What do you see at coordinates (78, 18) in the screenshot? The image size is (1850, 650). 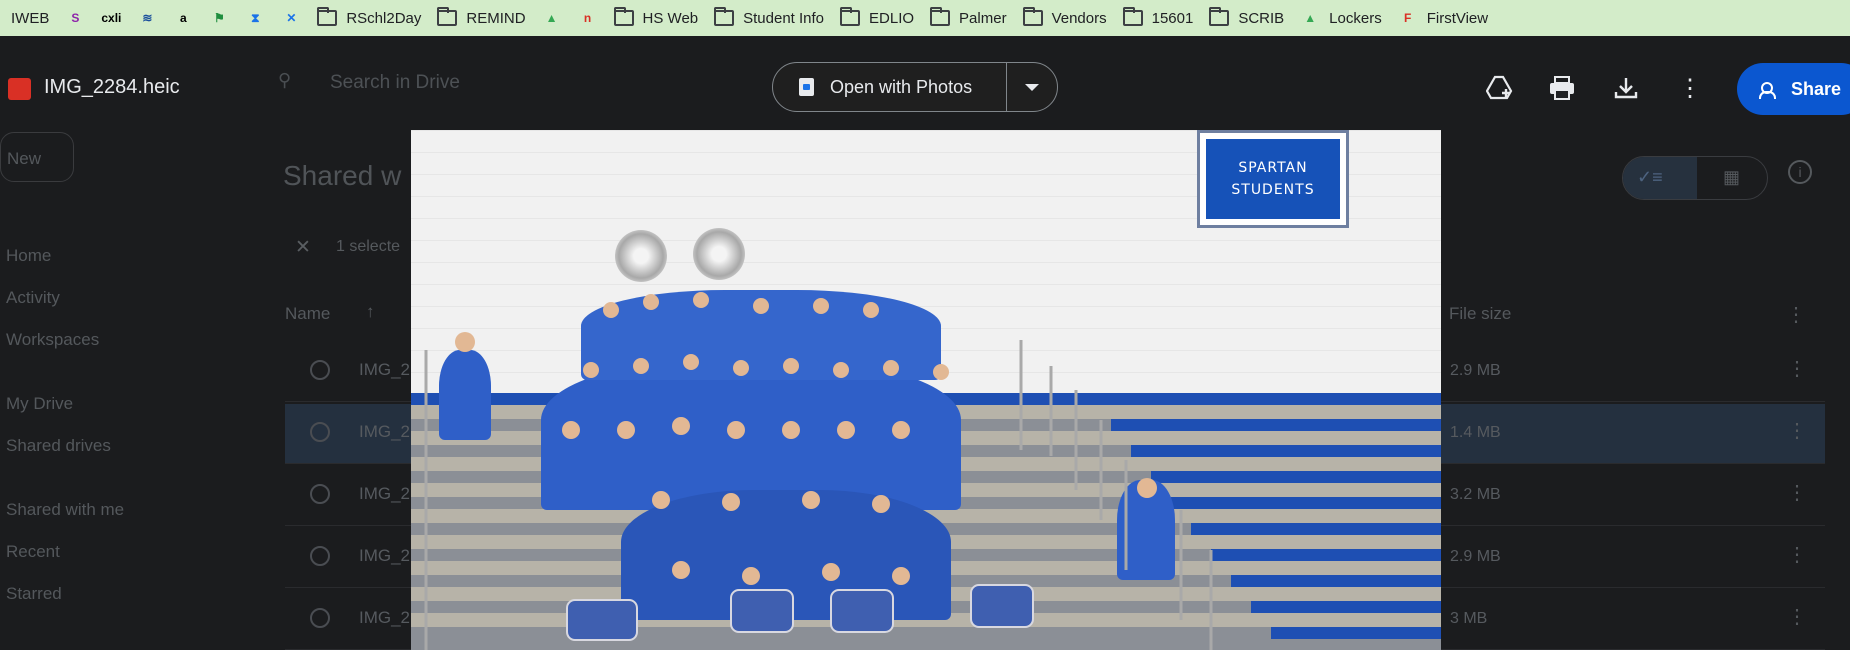 I see `bookmark-shield-s: S` at bounding box center [78, 18].